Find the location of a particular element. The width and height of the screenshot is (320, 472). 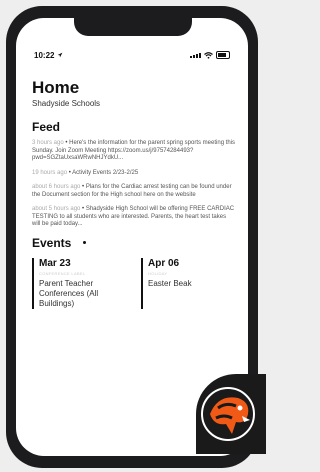

feed-title: Feed is located at coordinates (46, 127).